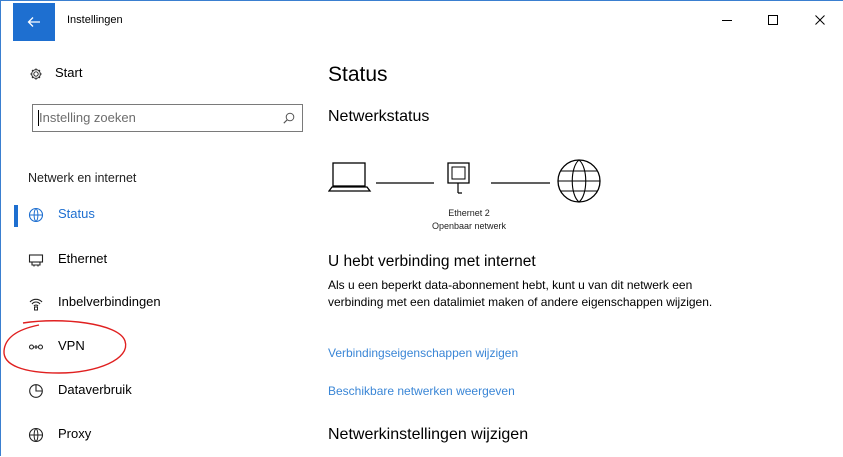 The image size is (843, 457). I want to click on sidebar-item-label: Ethernet, so click(83, 258).